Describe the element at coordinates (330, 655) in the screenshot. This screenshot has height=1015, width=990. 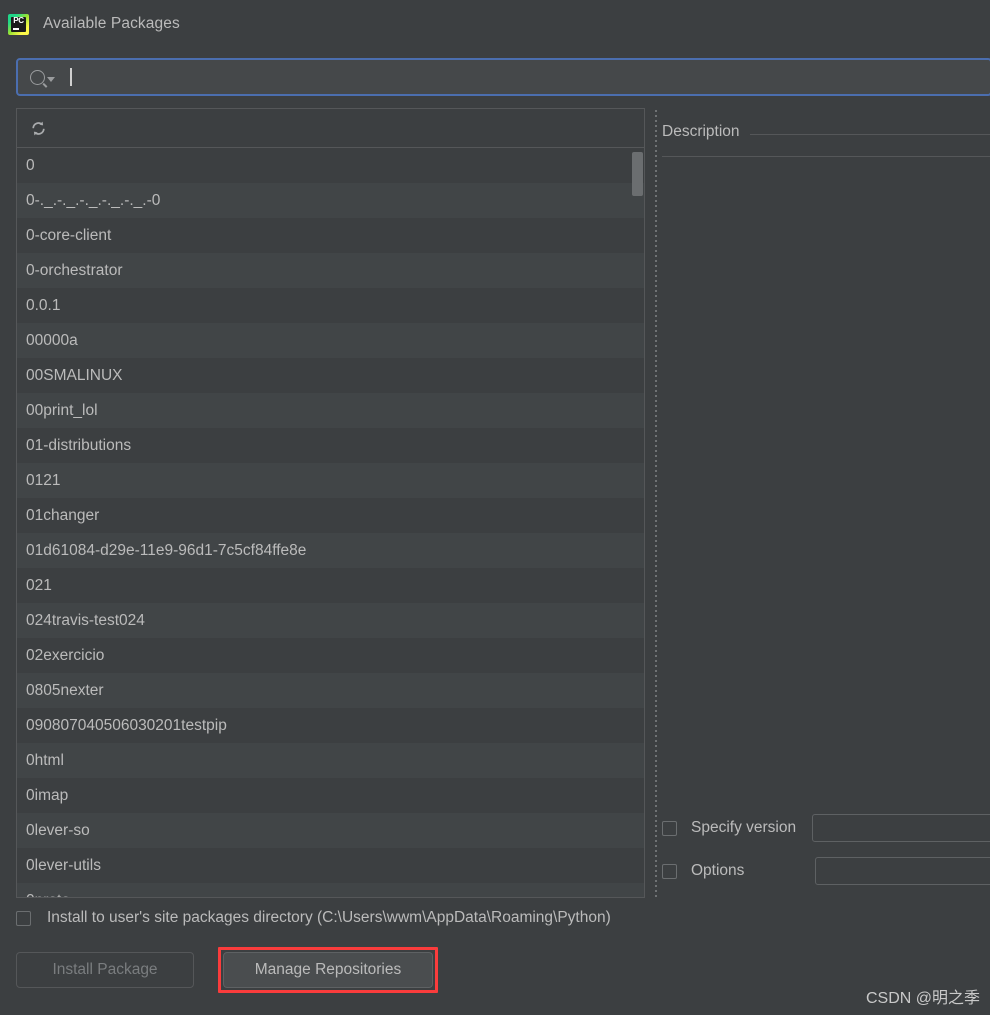
I see `list-item: 02exercicio` at that location.